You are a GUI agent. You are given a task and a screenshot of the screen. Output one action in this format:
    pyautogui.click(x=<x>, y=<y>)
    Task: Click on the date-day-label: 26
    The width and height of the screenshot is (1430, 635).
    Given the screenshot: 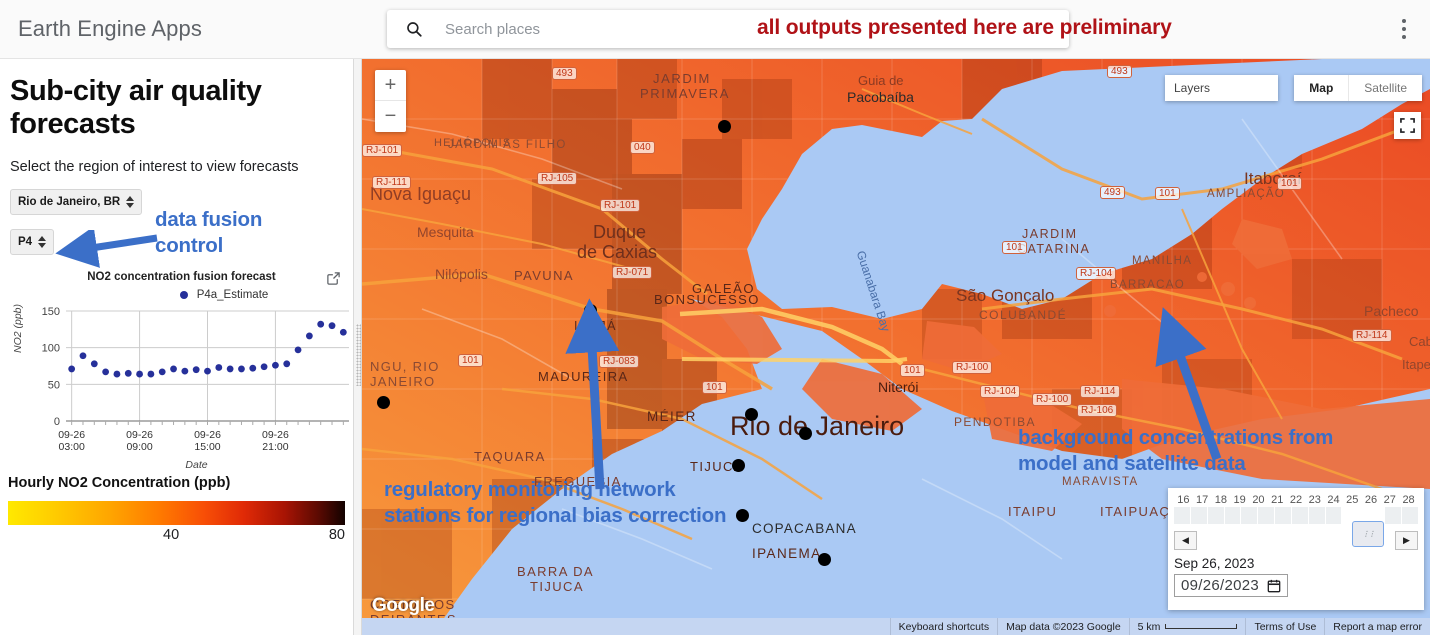 What is the action you would take?
    pyautogui.click(x=1371, y=500)
    